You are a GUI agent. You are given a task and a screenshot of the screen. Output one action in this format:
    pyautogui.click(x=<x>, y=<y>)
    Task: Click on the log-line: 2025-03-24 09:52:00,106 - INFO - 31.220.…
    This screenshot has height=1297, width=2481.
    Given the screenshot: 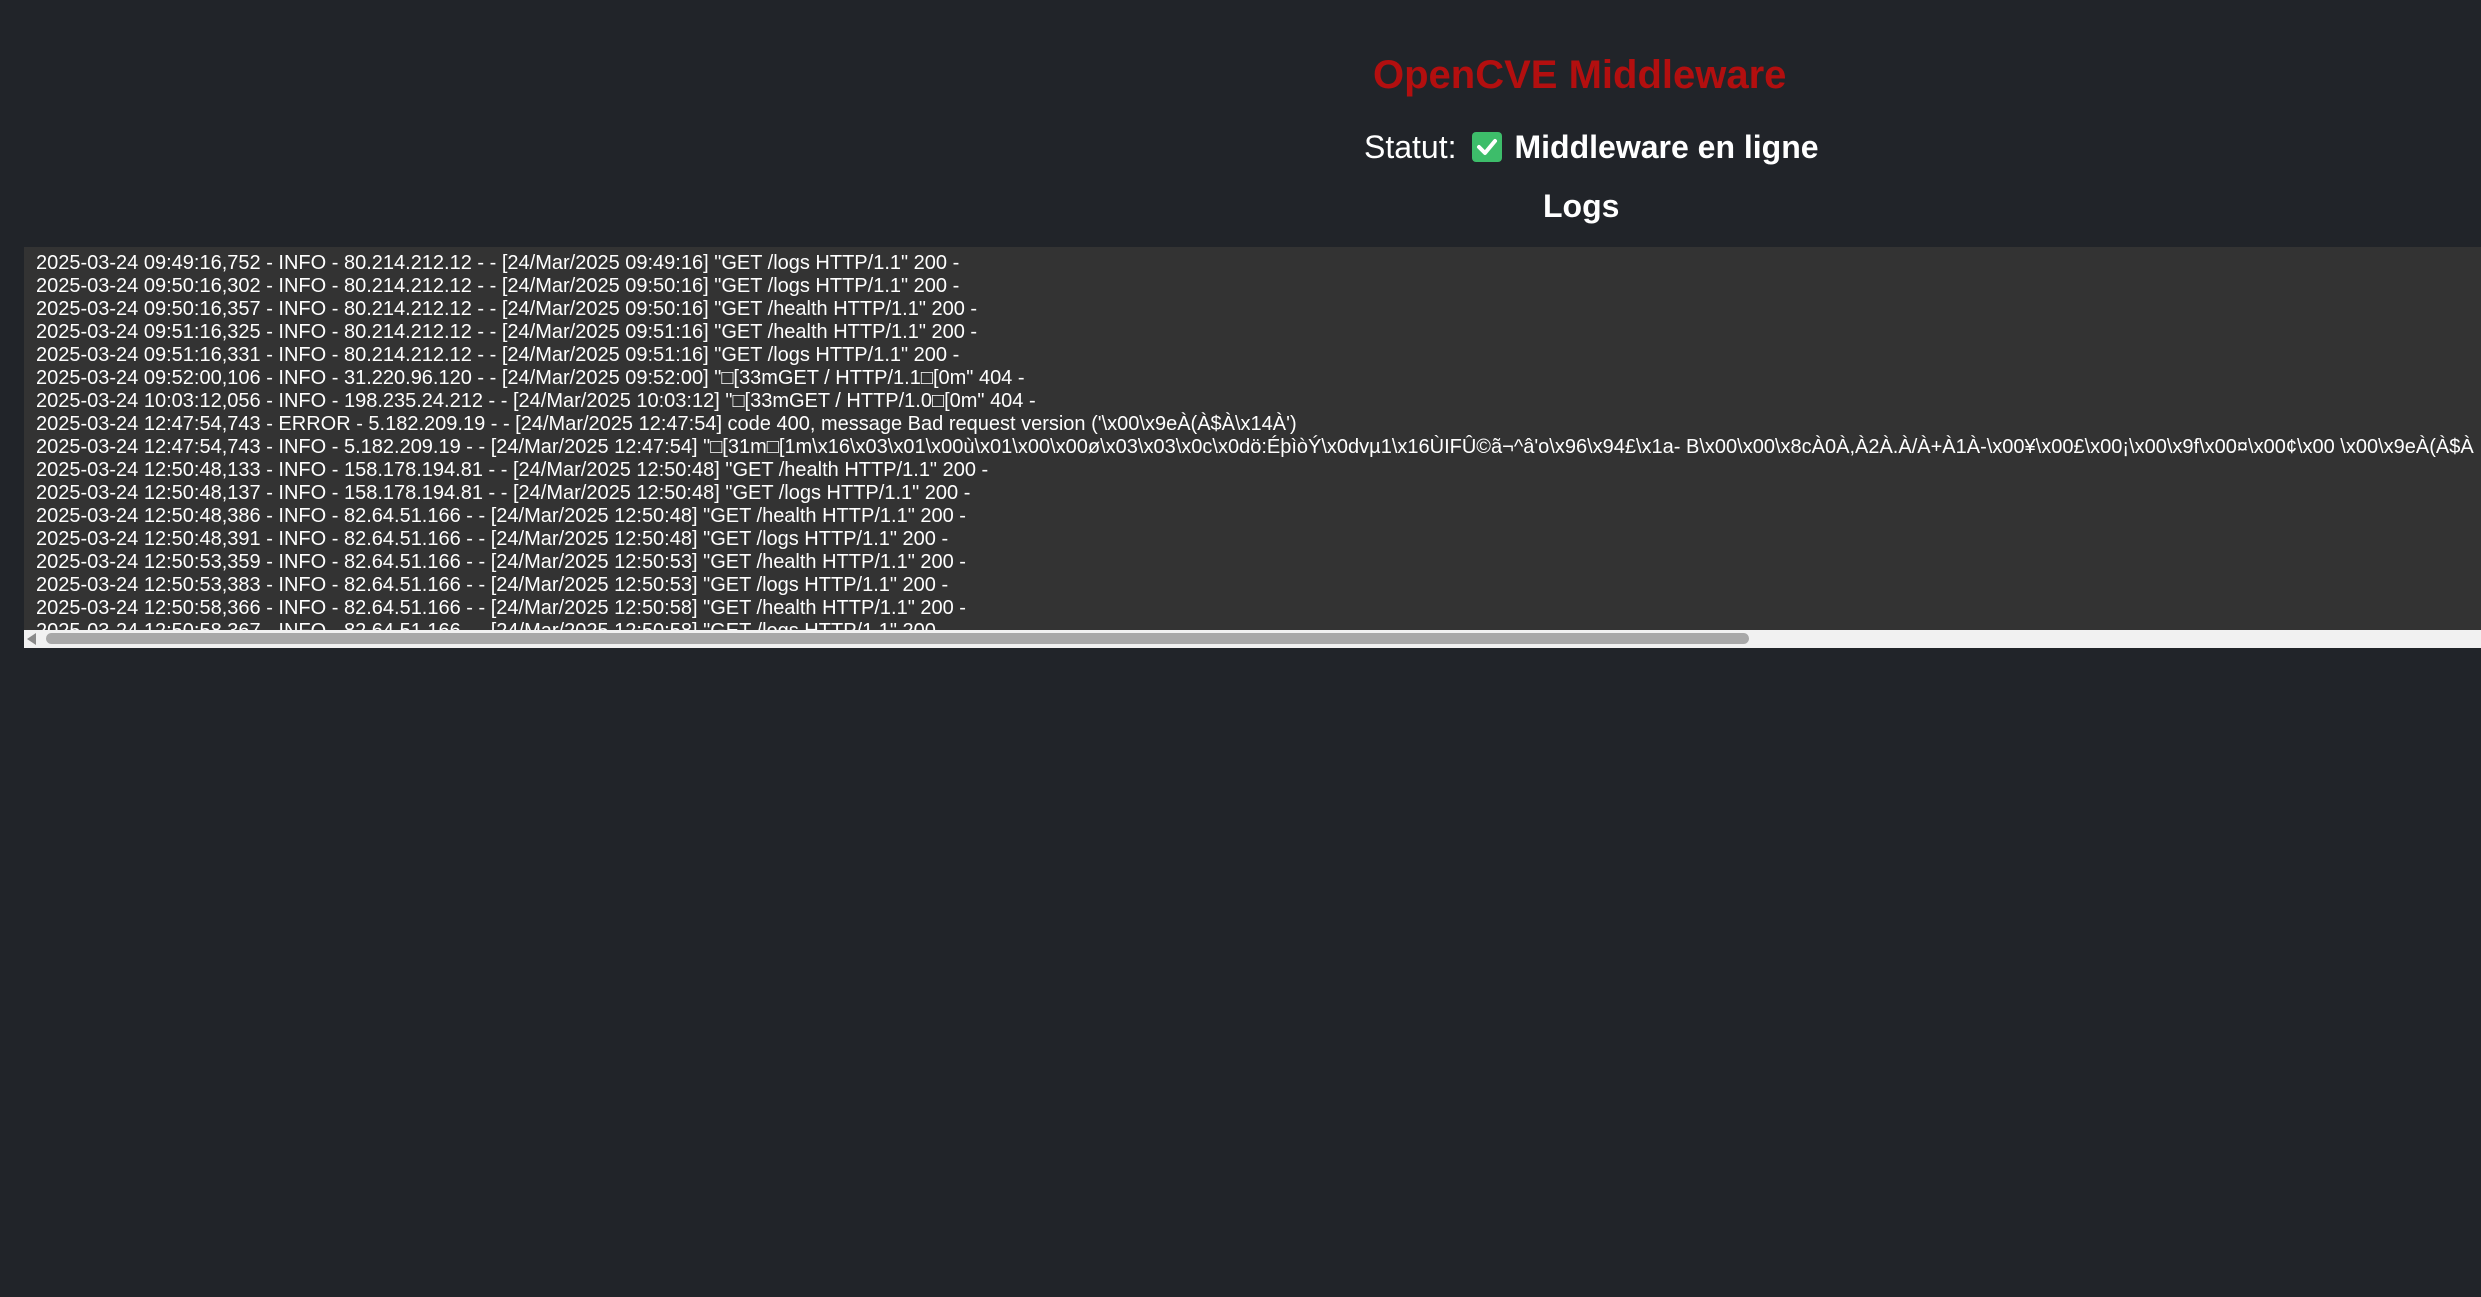 What is the action you would take?
    pyautogui.click(x=530, y=378)
    